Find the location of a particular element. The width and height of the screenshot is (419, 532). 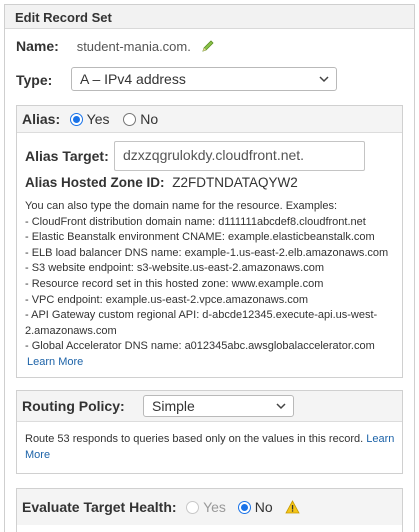

name-label: Name: is located at coordinates (37, 46).